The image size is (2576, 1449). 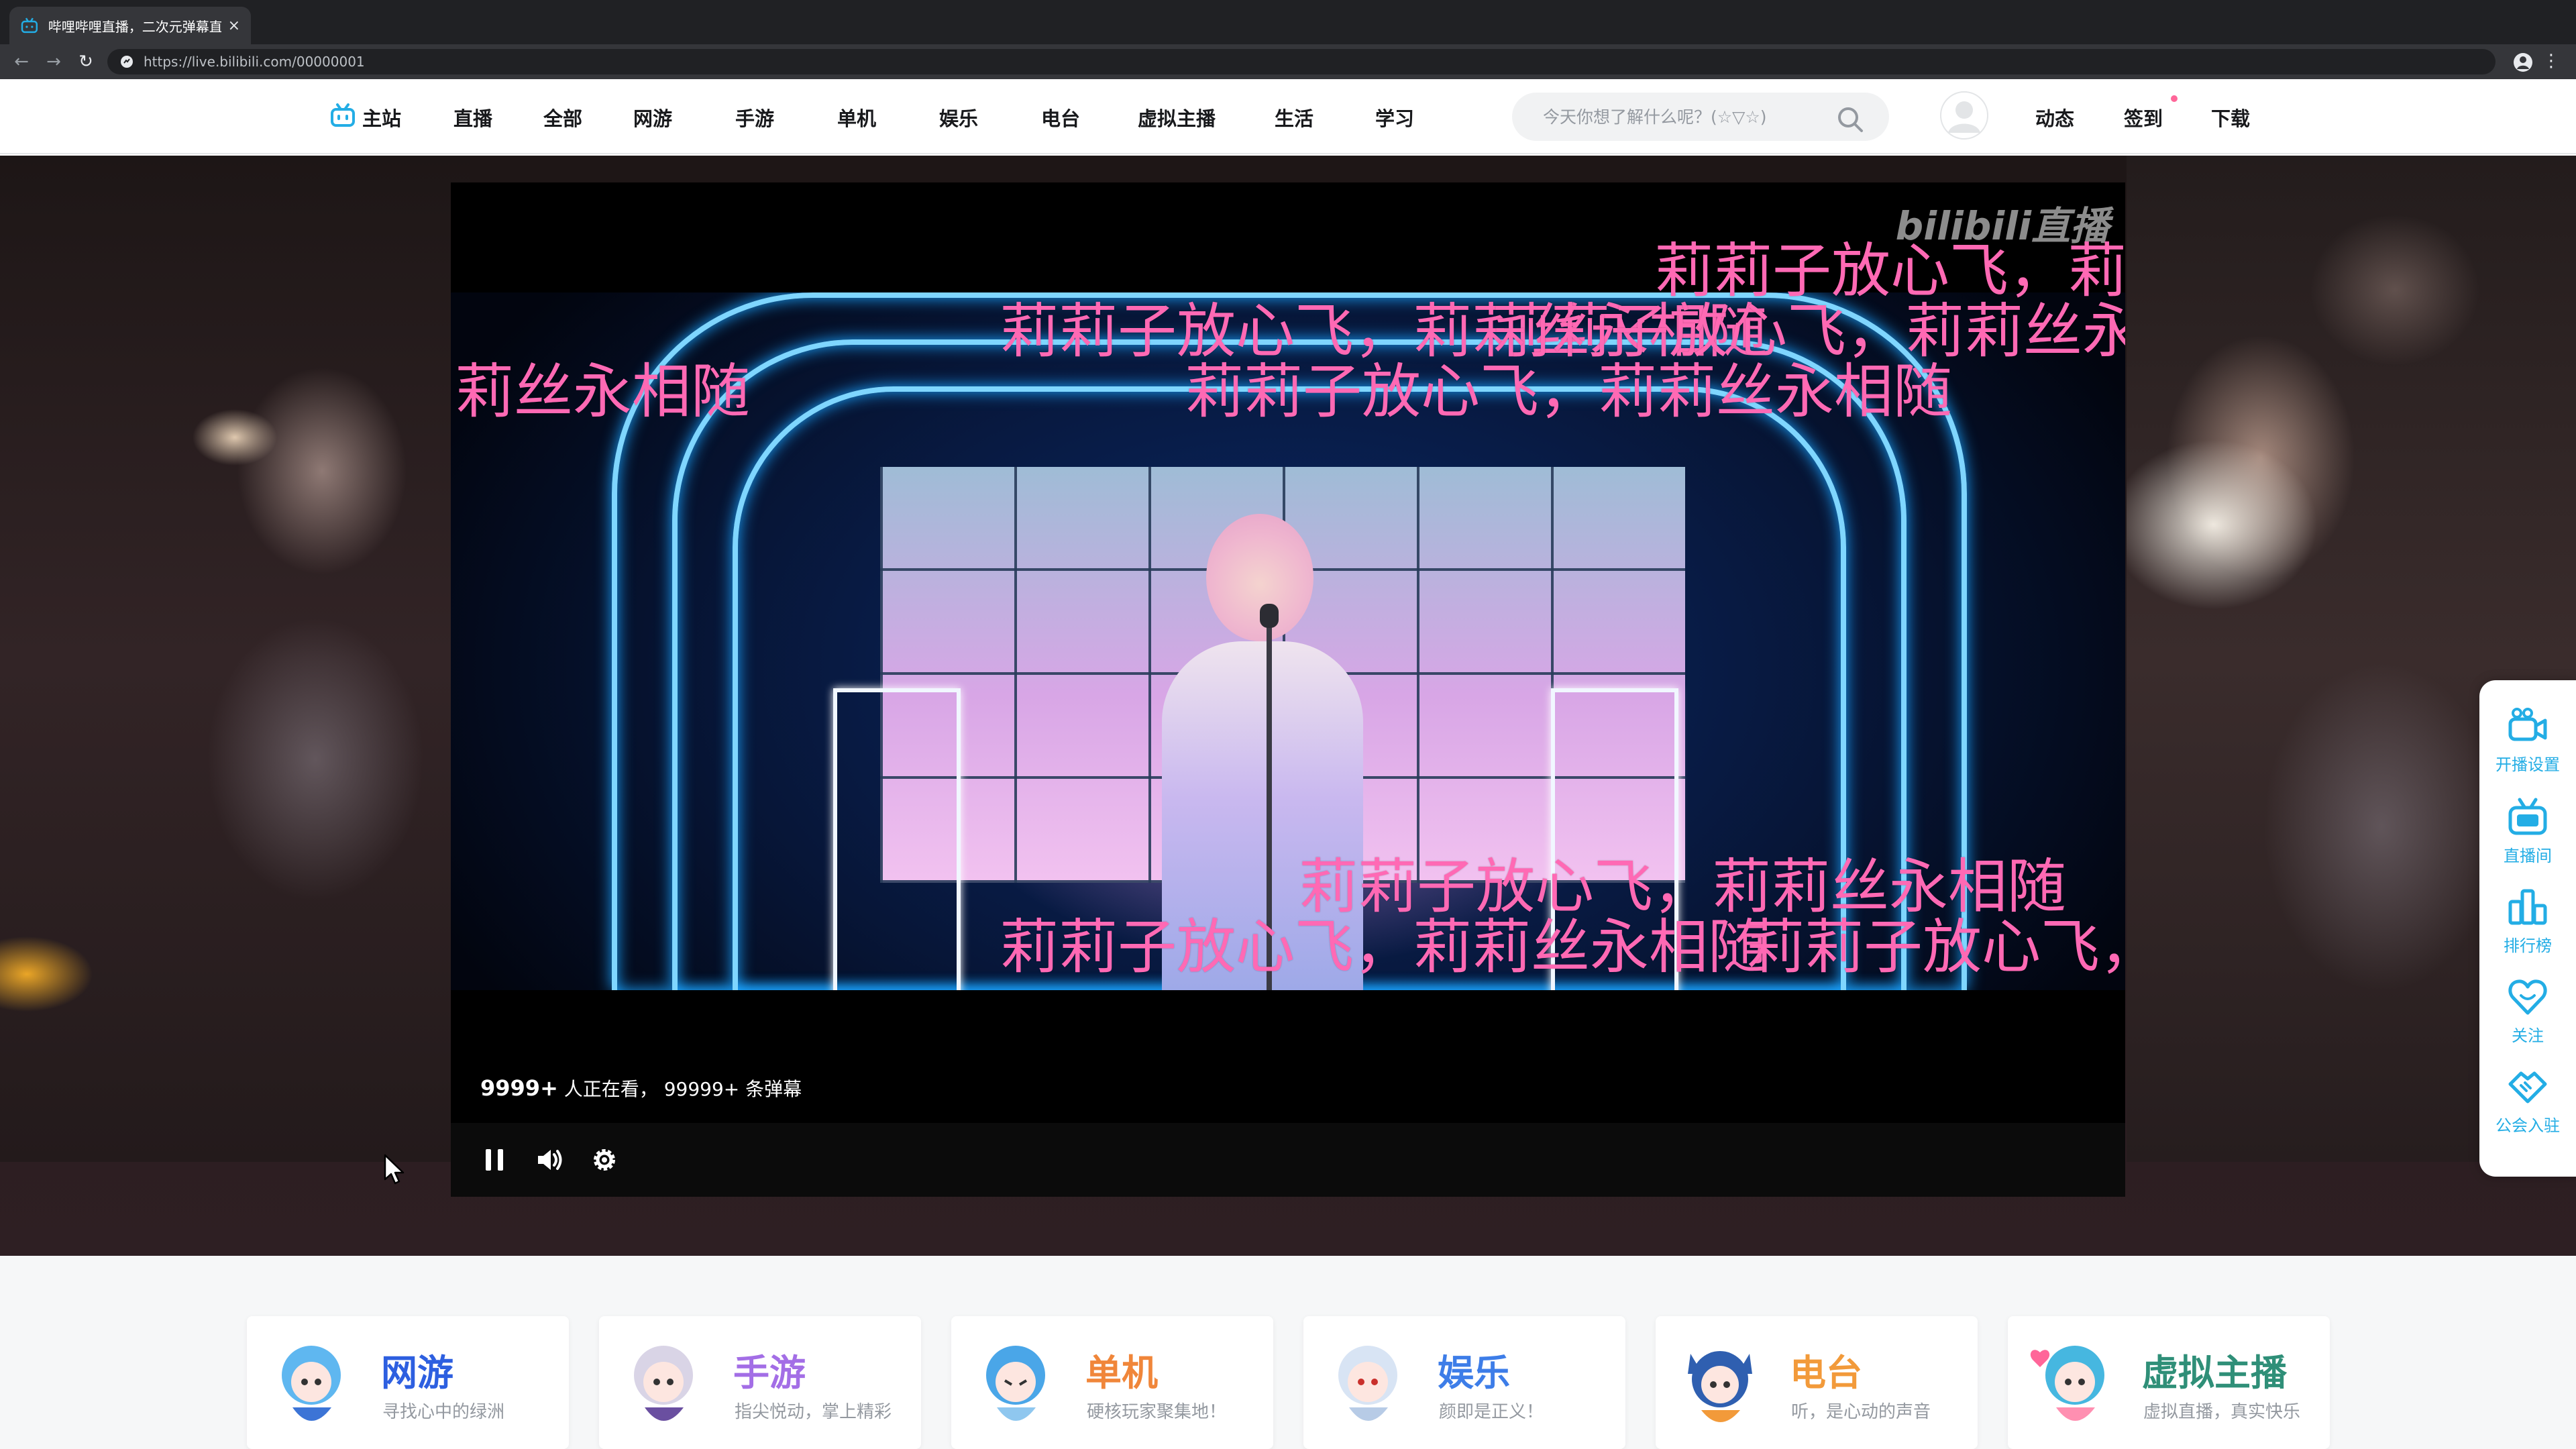 I want to click on category-title: 电台, so click(x=1826, y=1373).